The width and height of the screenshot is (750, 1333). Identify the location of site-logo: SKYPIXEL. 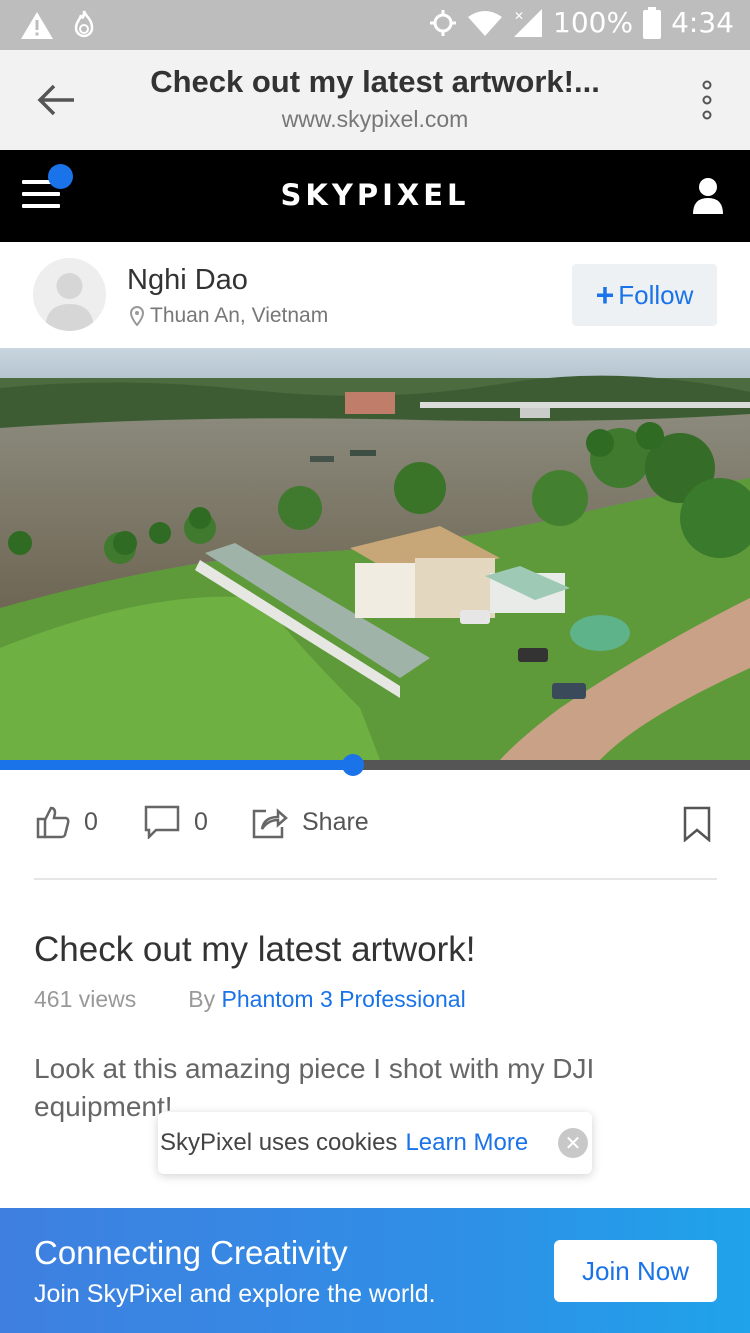
(375, 195).